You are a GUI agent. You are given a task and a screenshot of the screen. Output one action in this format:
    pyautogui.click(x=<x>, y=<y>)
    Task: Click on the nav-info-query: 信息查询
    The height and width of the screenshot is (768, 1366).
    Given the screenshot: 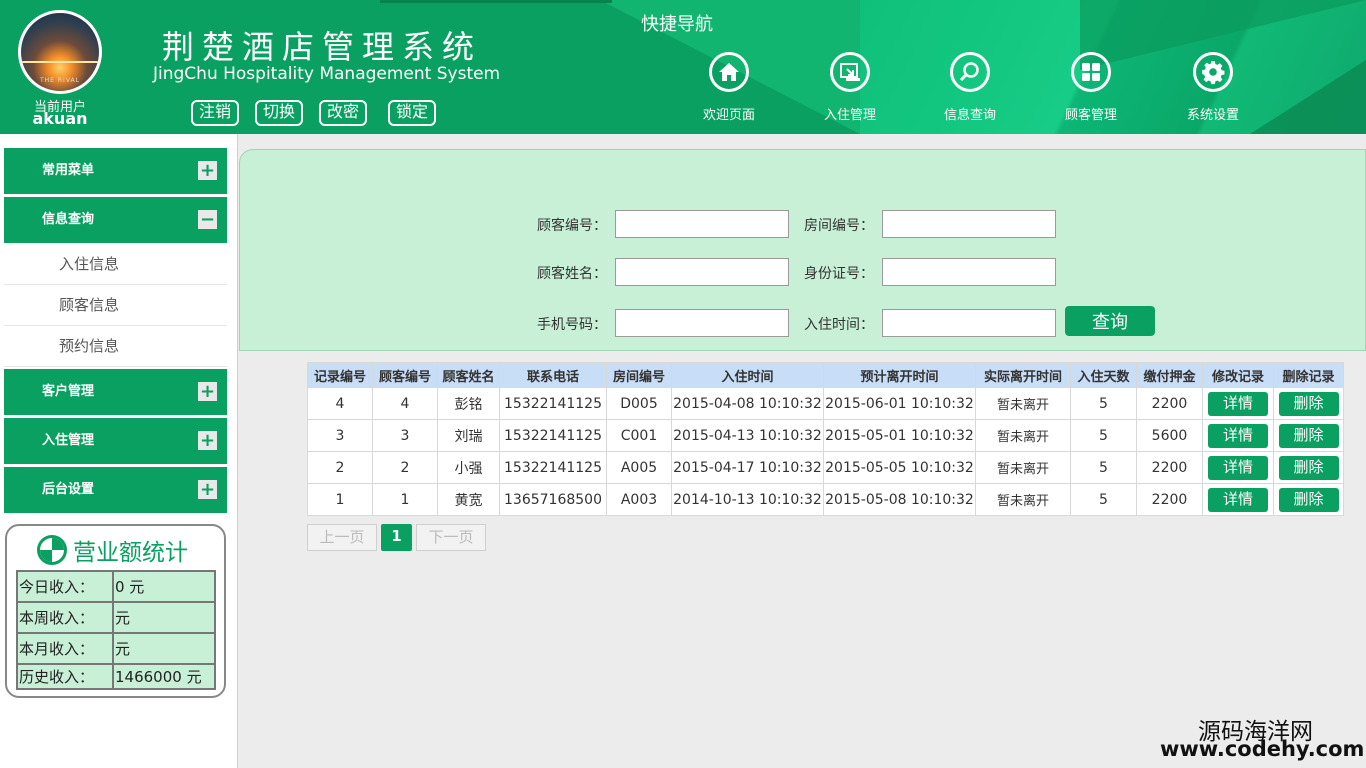 What is the action you would take?
    pyautogui.click(x=970, y=87)
    